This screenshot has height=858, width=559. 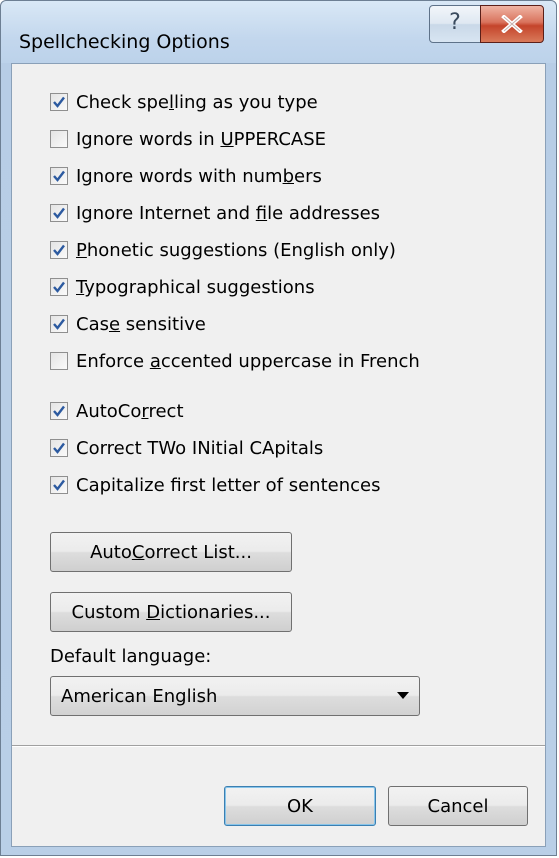 I want to click on ok-label: OK, so click(x=300, y=806).